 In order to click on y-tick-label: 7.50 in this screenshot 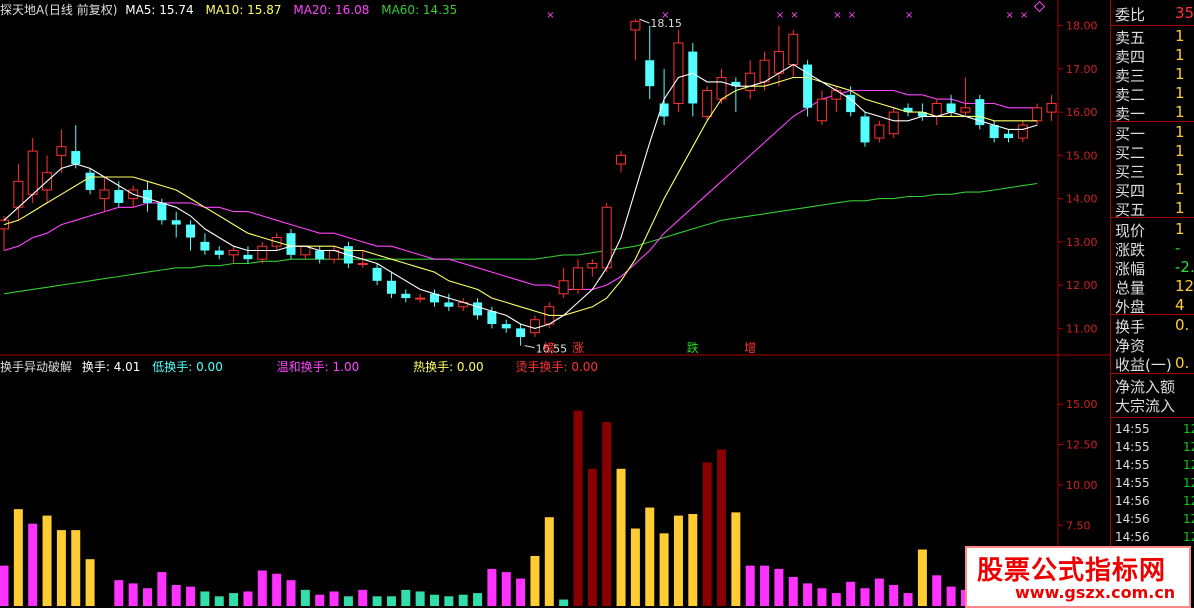, I will do `click(1078, 525)`.